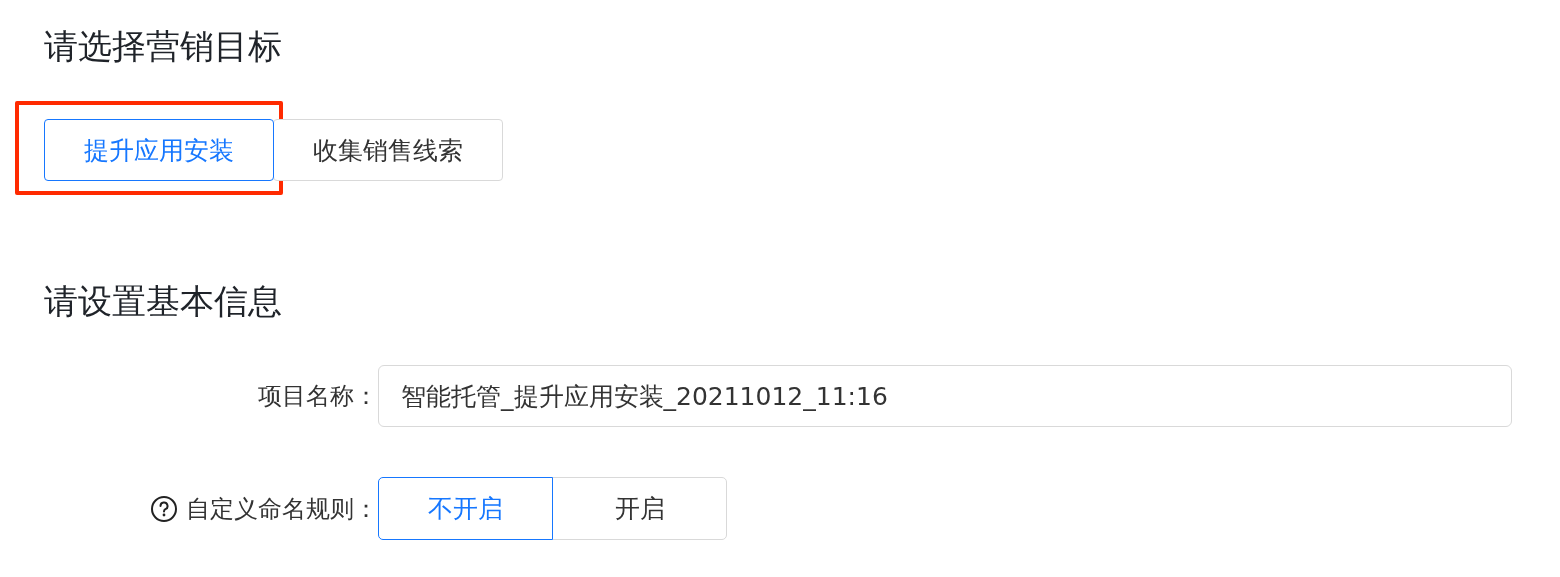  Describe the element at coordinates (388, 150) in the screenshot. I see `goal-option: 收集销售线索` at that location.